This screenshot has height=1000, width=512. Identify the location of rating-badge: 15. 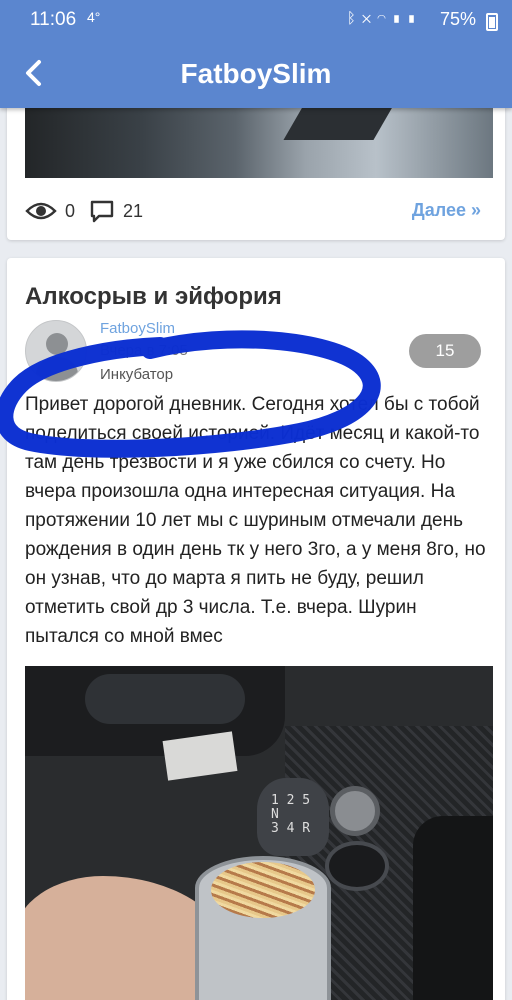
(445, 351).